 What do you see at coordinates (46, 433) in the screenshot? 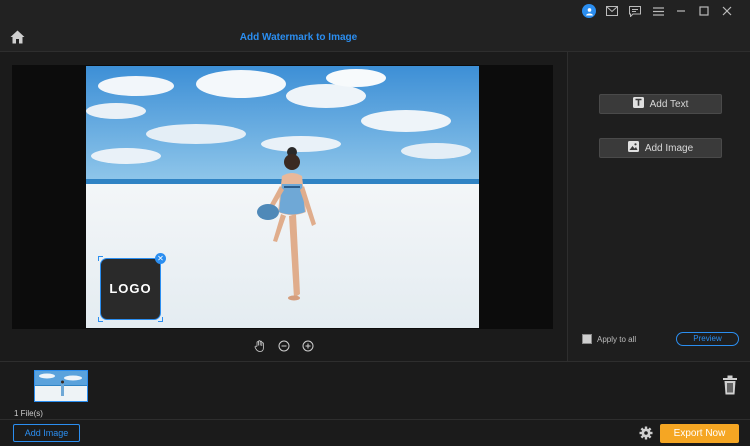
I see `add-image-button: Add Image` at bounding box center [46, 433].